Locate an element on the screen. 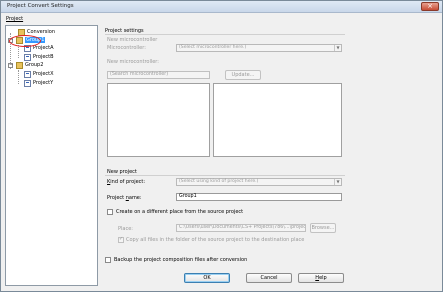 The width and height of the screenshot is (443, 292). help-button: Help is located at coordinates (321, 278).